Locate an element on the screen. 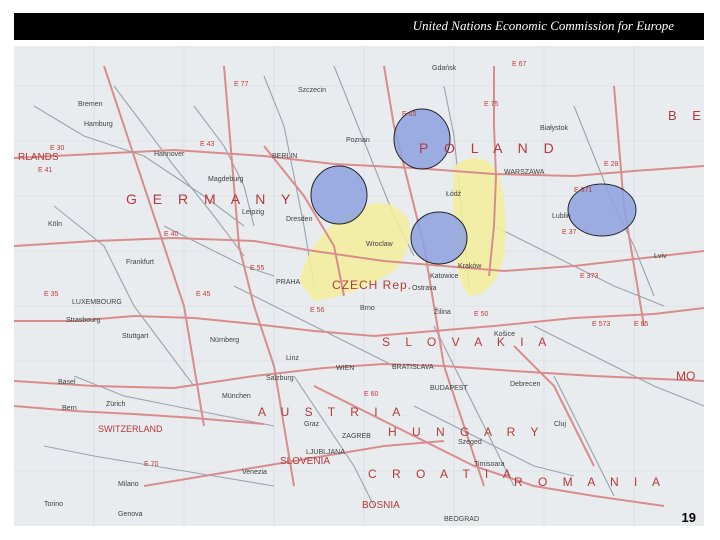 This screenshot has width=720, height=540. city-label: PRAHA is located at coordinates (288, 282).